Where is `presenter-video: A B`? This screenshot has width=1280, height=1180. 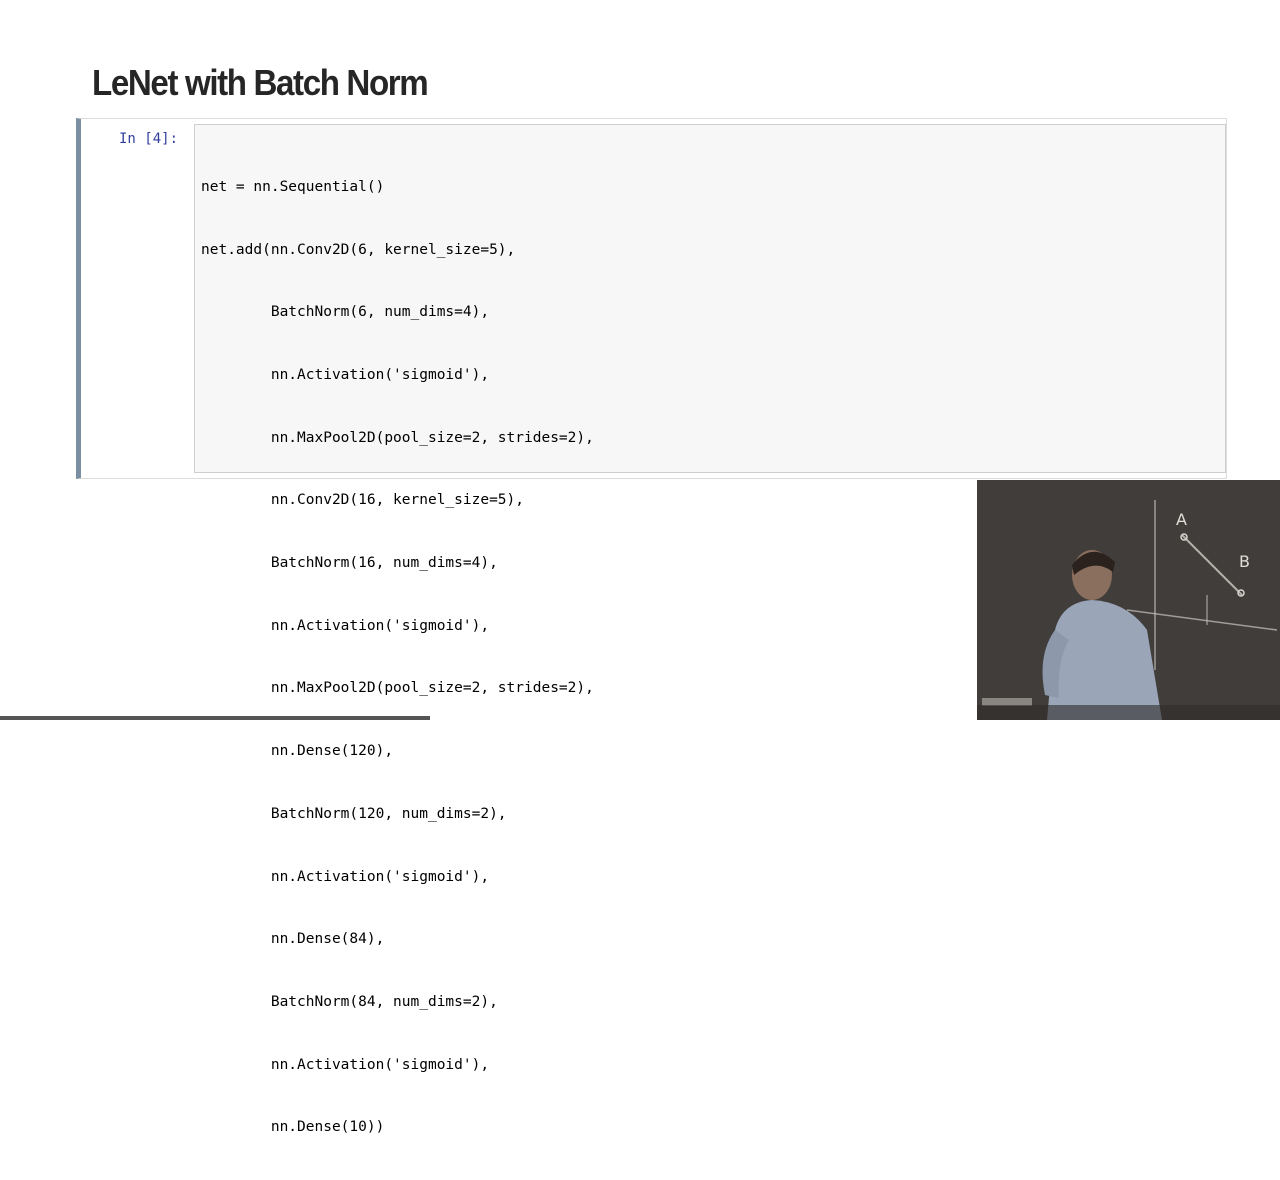
presenter-video: A B is located at coordinates (1128, 600).